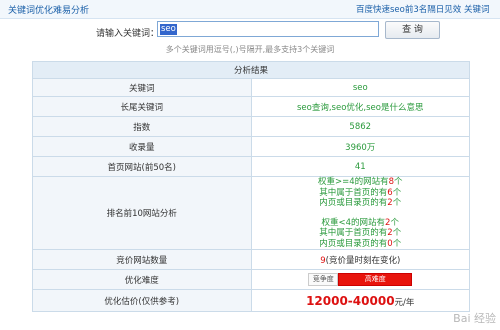  What do you see at coordinates (360, 87) in the screenshot?
I see `row-value-keyword: seo` at bounding box center [360, 87].